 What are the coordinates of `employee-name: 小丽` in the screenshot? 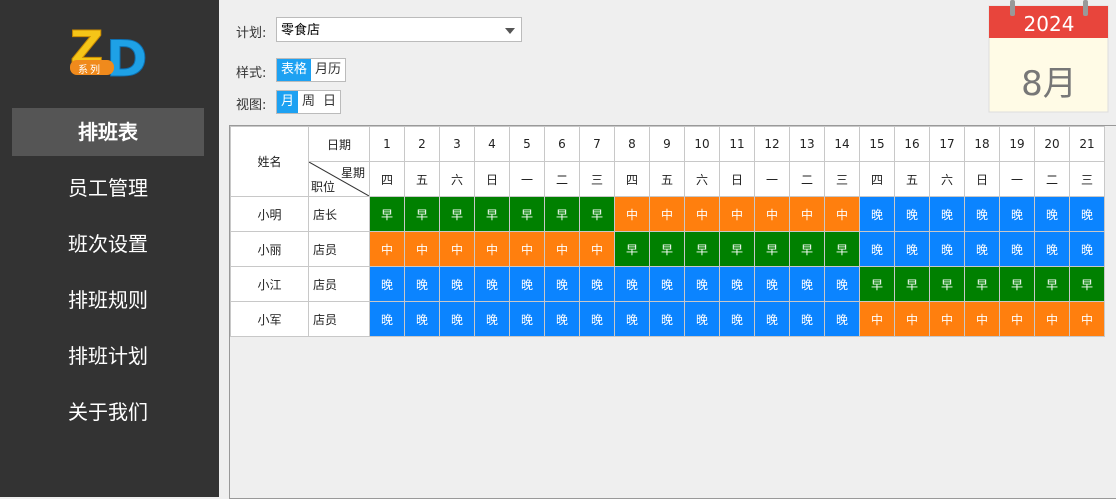 It's located at (269, 249).